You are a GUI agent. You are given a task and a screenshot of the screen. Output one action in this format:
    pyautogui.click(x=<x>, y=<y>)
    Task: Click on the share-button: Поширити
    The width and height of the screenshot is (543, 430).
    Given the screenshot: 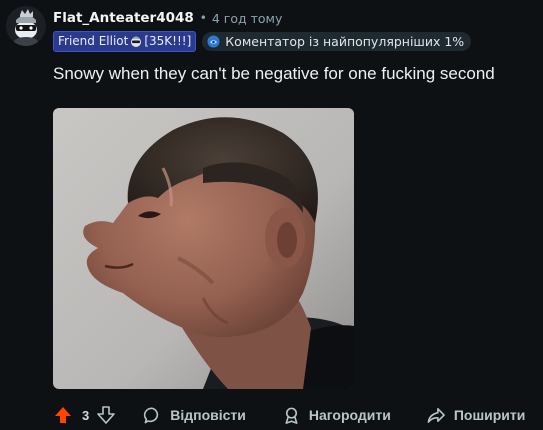 What is the action you would take?
    pyautogui.click(x=476, y=415)
    